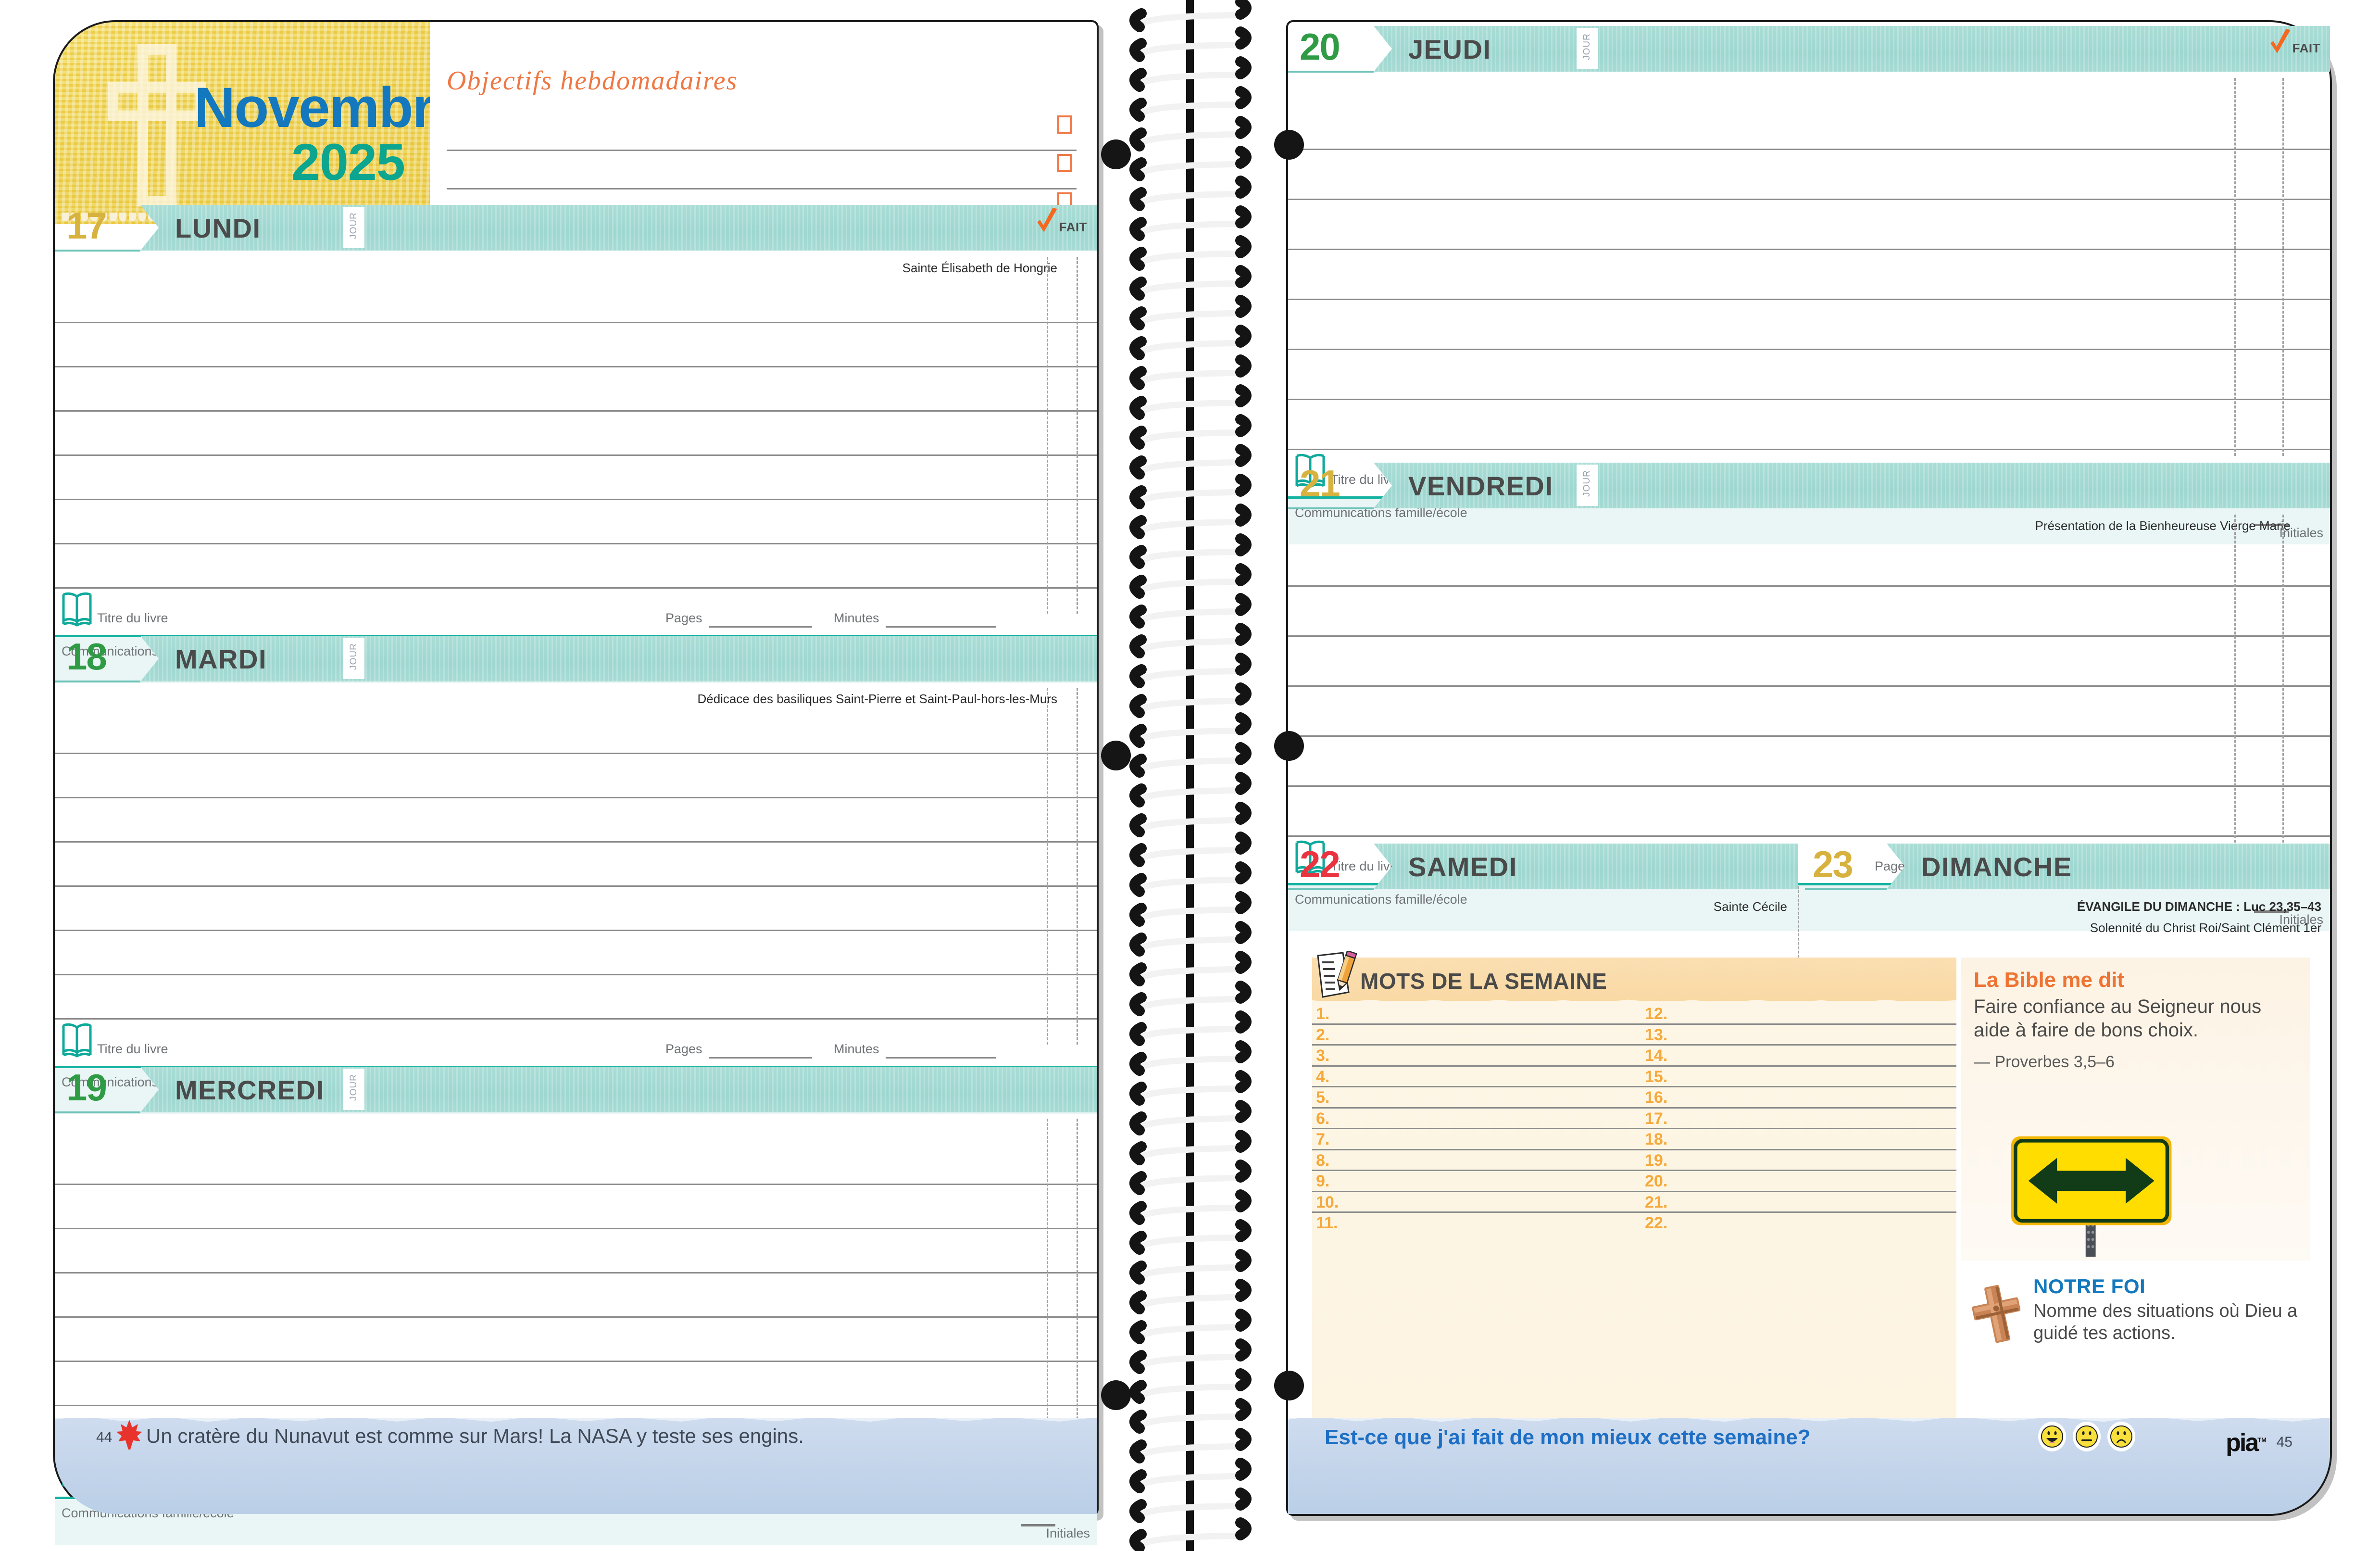 This screenshot has width=2380, height=1551. What do you see at coordinates (1473, 1077) in the screenshot?
I see `word-entry: 4.` at bounding box center [1473, 1077].